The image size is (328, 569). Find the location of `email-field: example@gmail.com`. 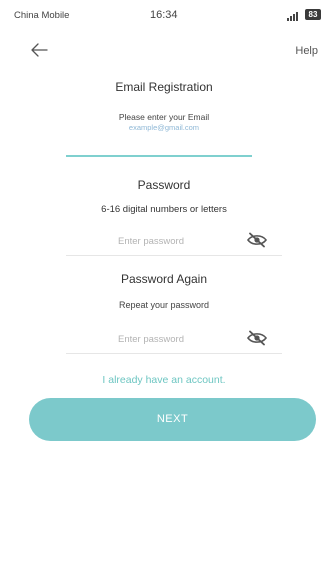

email-field: example@gmail.com is located at coordinates (164, 127).